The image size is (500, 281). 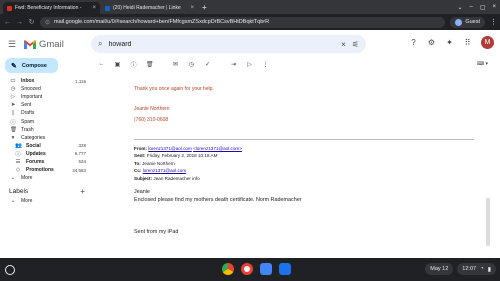 I want to click on subject-value: Jean Rademacher info, so click(x=176, y=178).